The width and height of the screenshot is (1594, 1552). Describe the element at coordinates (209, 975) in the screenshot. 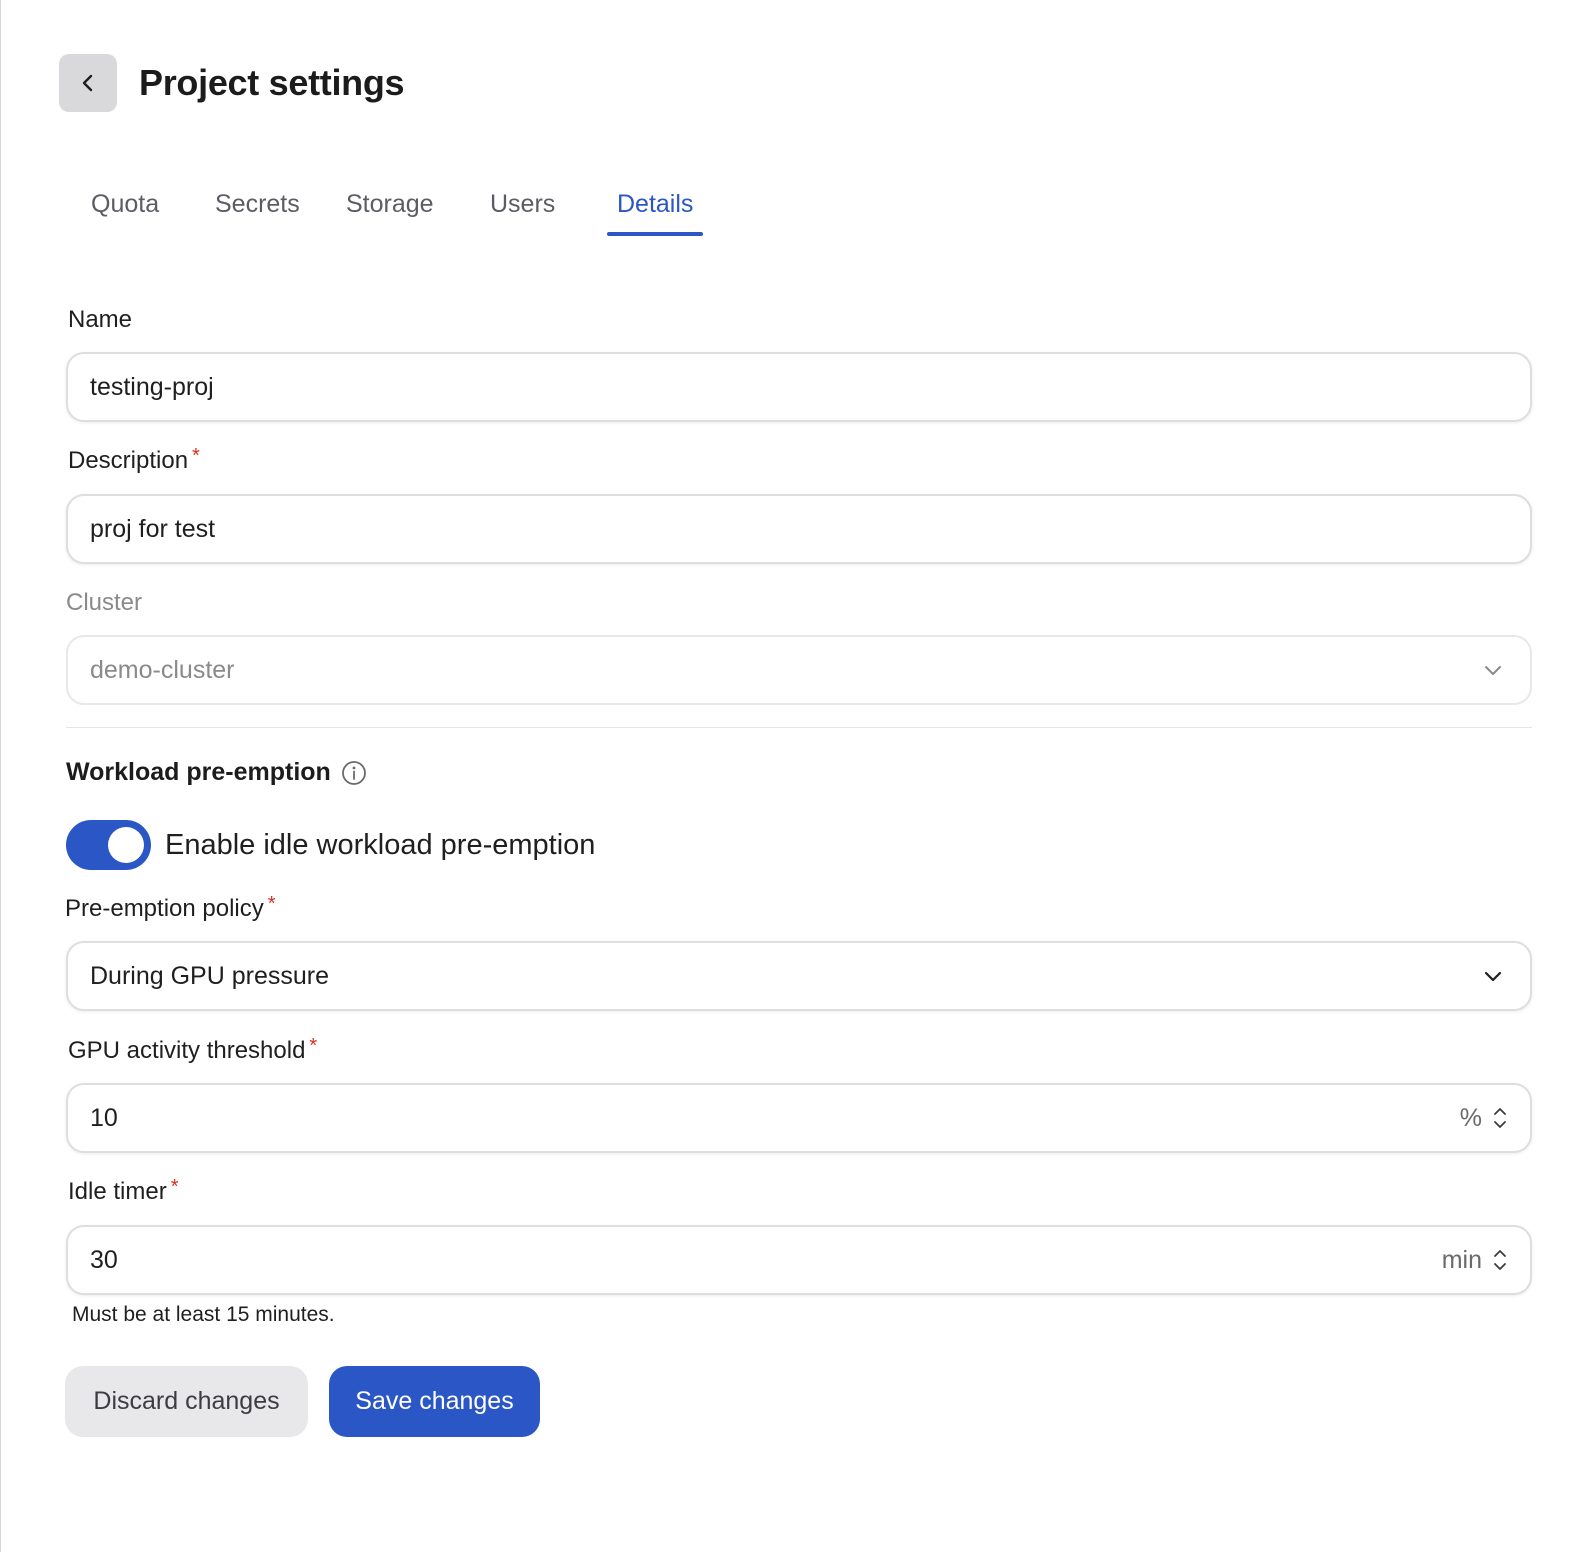

I see `policy-value: During GPU pressure` at that location.